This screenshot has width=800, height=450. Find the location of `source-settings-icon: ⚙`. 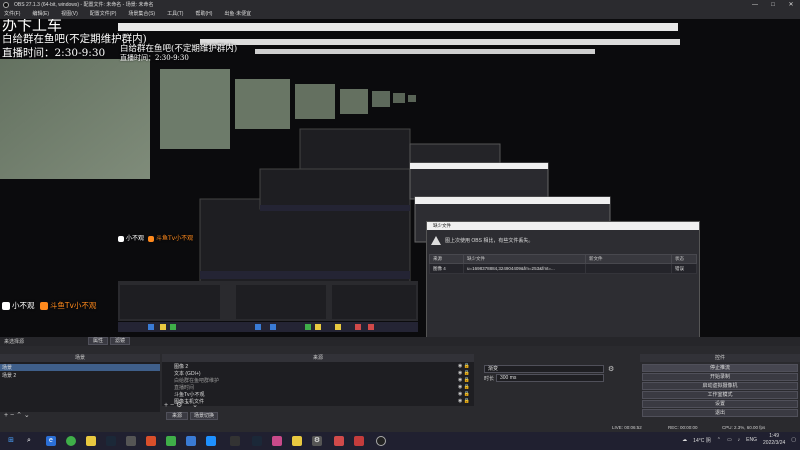

source-settings-icon: ⚙ is located at coordinates (179, 405).